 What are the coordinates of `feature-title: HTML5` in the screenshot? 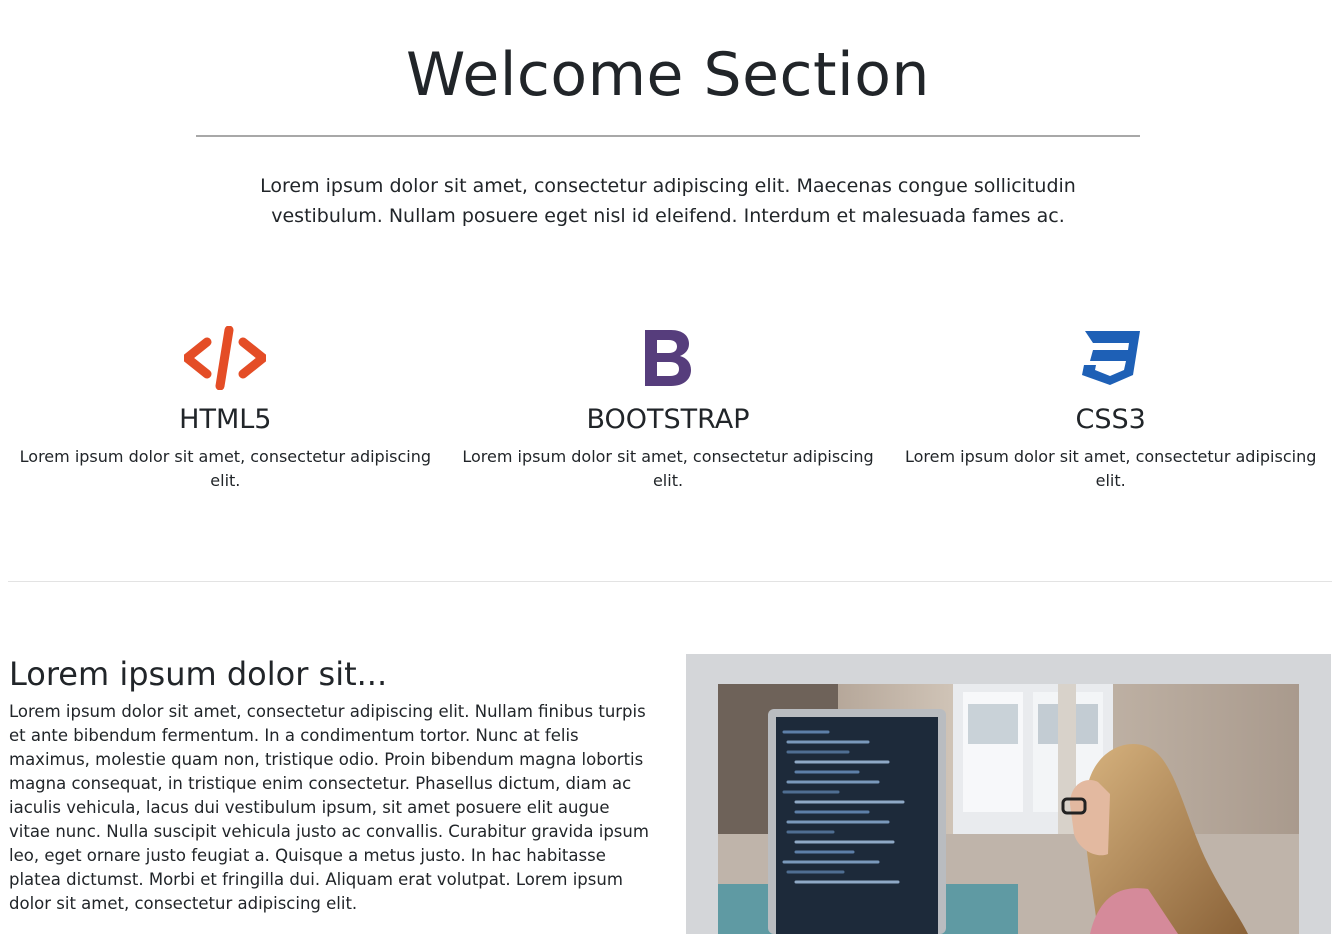 It's located at (225, 419).